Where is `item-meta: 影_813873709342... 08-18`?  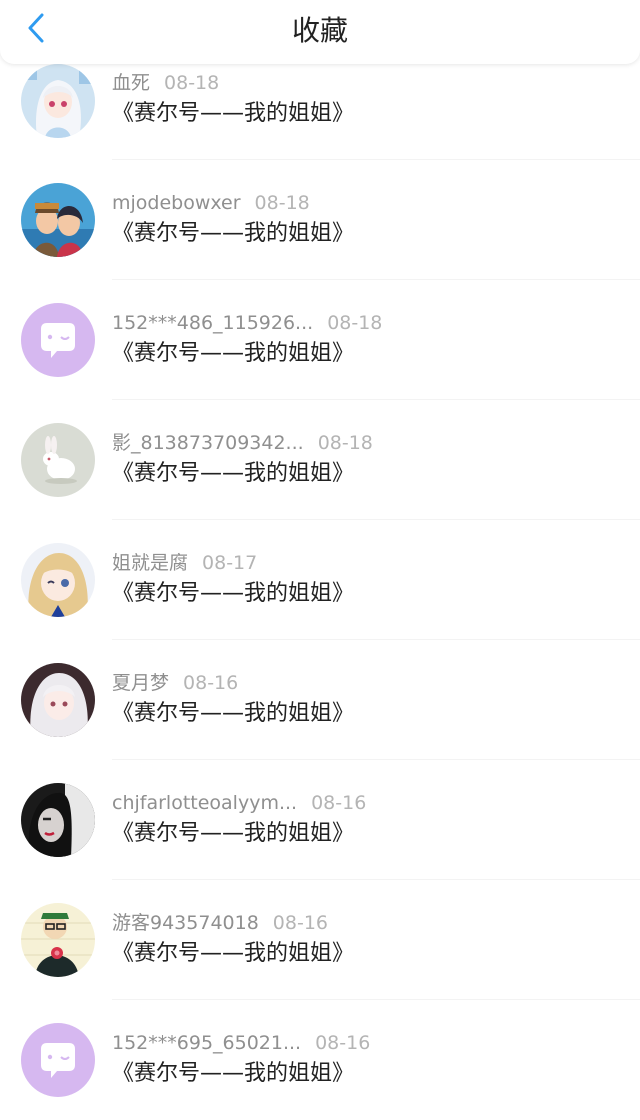
item-meta: 影_813873709342... 08-18 is located at coordinates (242, 443).